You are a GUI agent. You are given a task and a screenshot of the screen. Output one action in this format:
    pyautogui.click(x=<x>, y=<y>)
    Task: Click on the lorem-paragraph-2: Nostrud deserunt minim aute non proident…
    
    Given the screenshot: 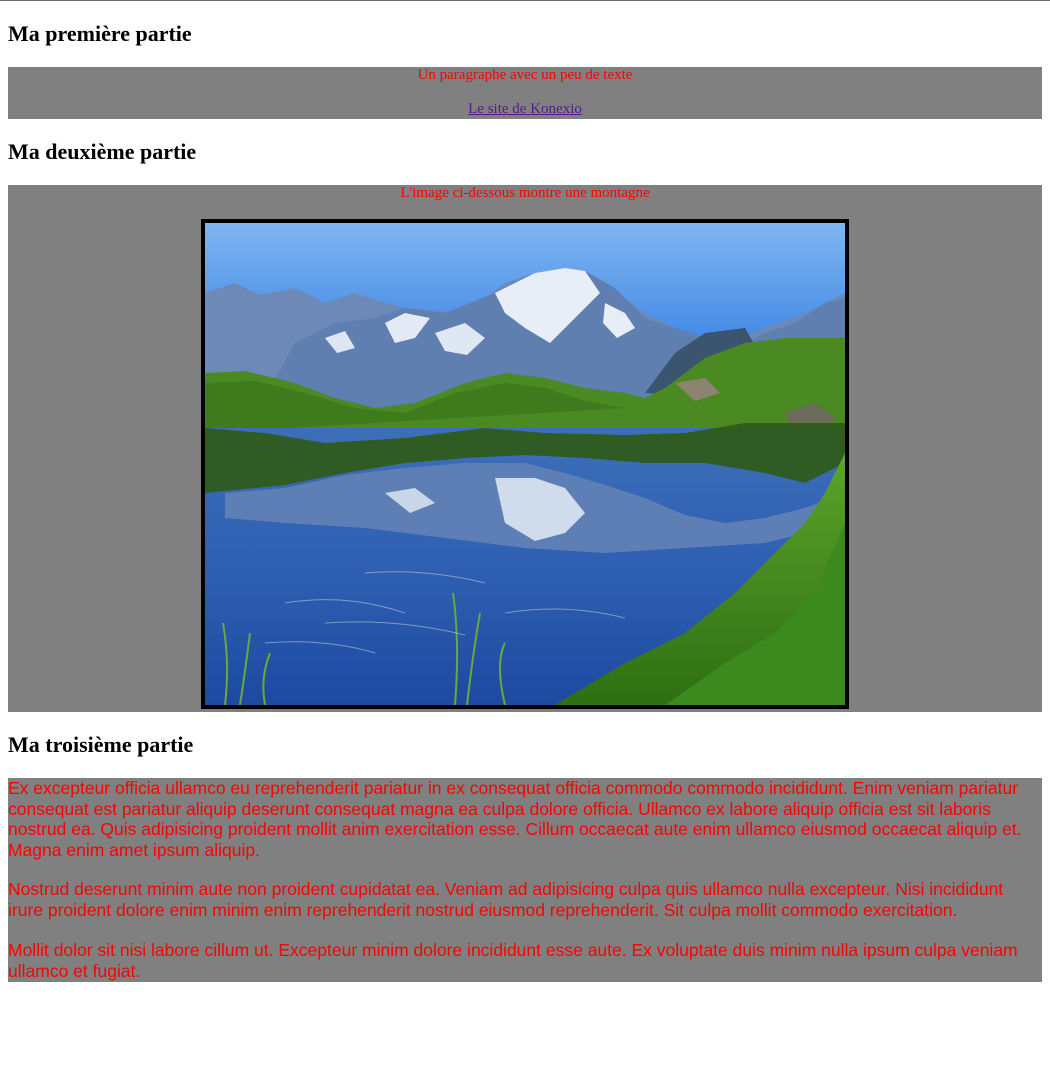 What is the action you would take?
    pyautogui.click(x=506, y=899)
    